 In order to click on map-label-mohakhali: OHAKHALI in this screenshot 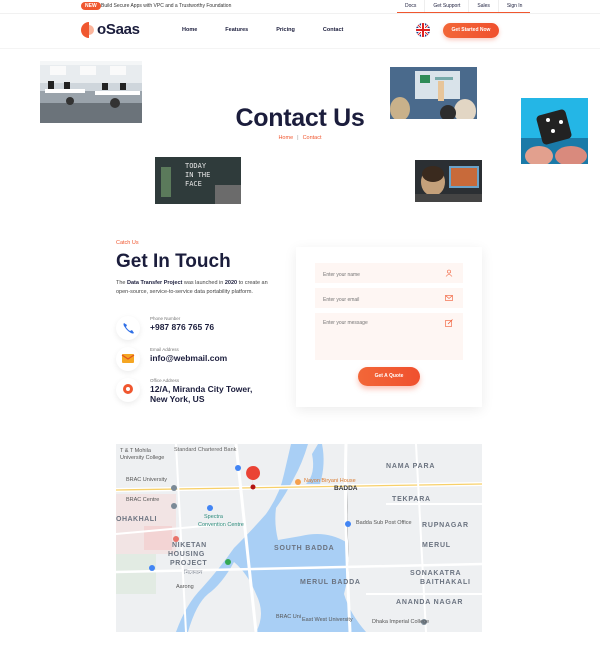, I will do `click(136, 519)`.